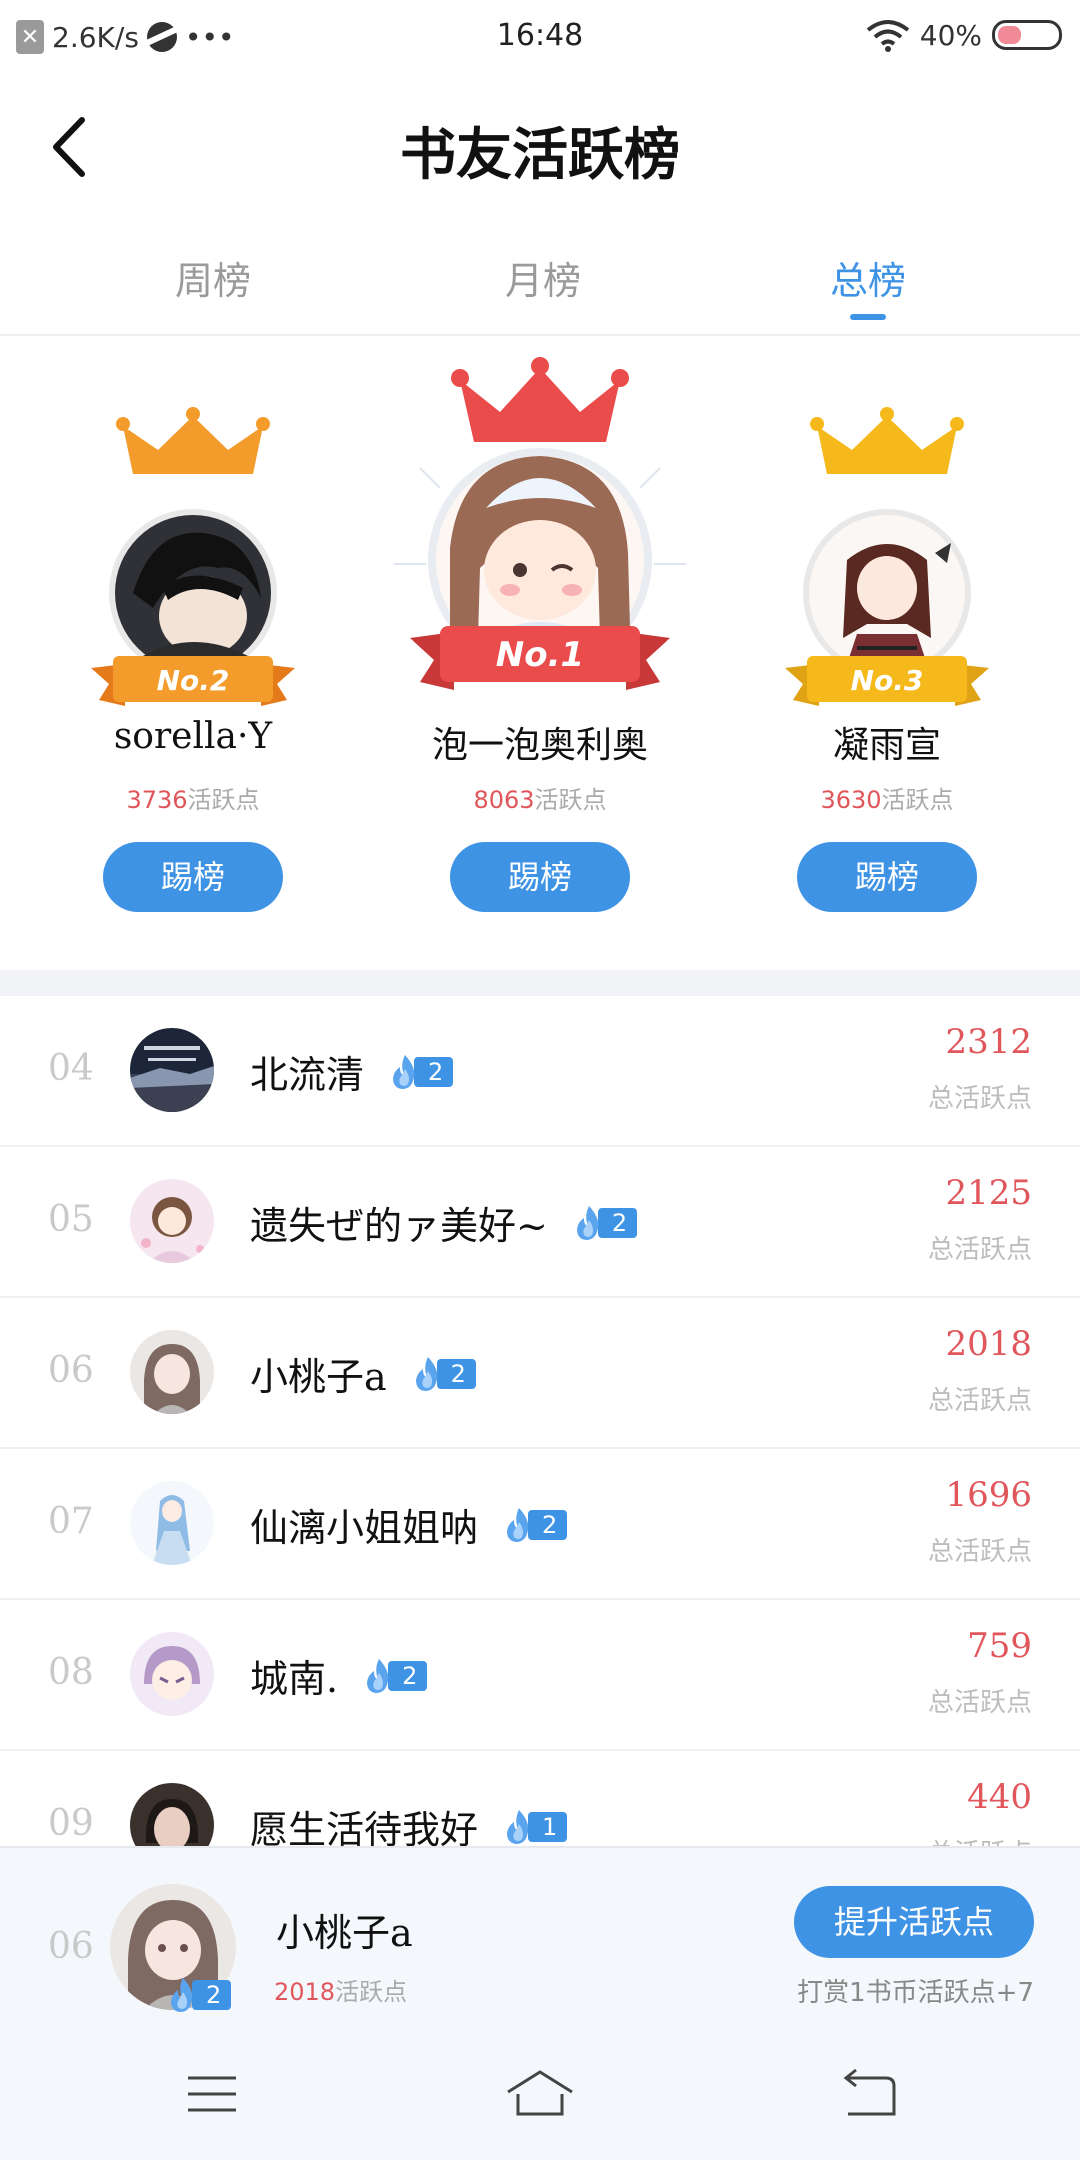 The height and width of the screenshot is (2160, 1080). Describe the element at coordinates (318, 1377) in the screenshot. I see `user-name: 小桃子a` at that location.